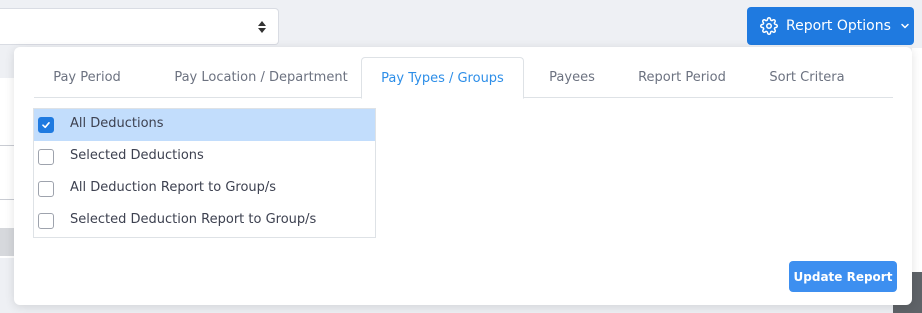 Image resolution: width=922 pixels, height=313 pixels. I want to click on gear-icon, so click(769, 26).